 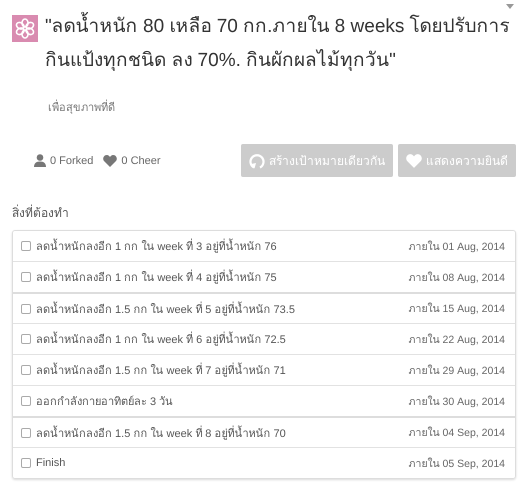 I want to click on section-heading: สิ่งที่ต้องทำ, so click(x=41, y=213).